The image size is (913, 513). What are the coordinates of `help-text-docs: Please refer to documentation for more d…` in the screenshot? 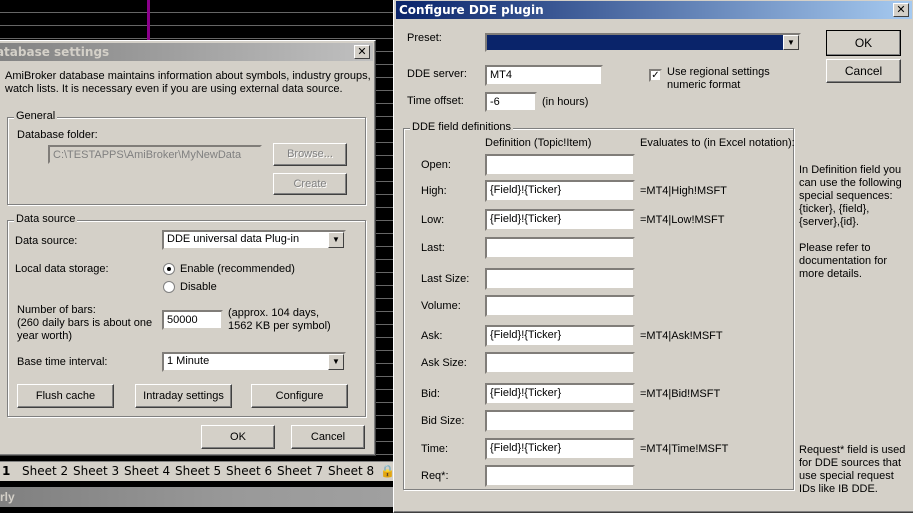 It's located at (843, 261).